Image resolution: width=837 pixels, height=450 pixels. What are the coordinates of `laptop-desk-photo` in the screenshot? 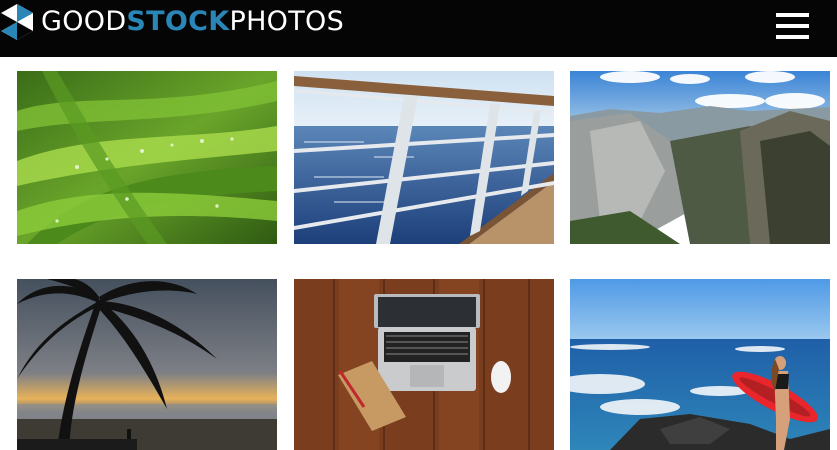 It's located at (424, 364).